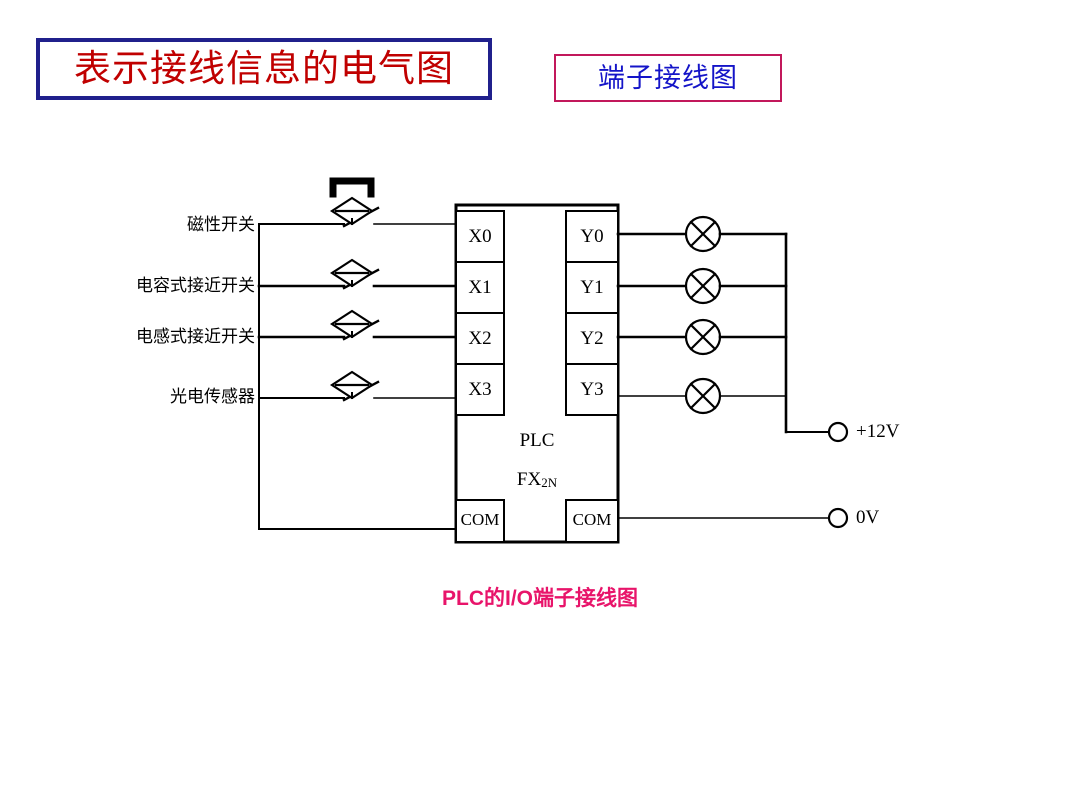 Image resolution: width=1080 pixels, height=810 pixels. What do you see at coordinates (592, 287) in the screenshot?
I see `plc-terminal-label-y1: Y1` at bounding box center [592, 287].